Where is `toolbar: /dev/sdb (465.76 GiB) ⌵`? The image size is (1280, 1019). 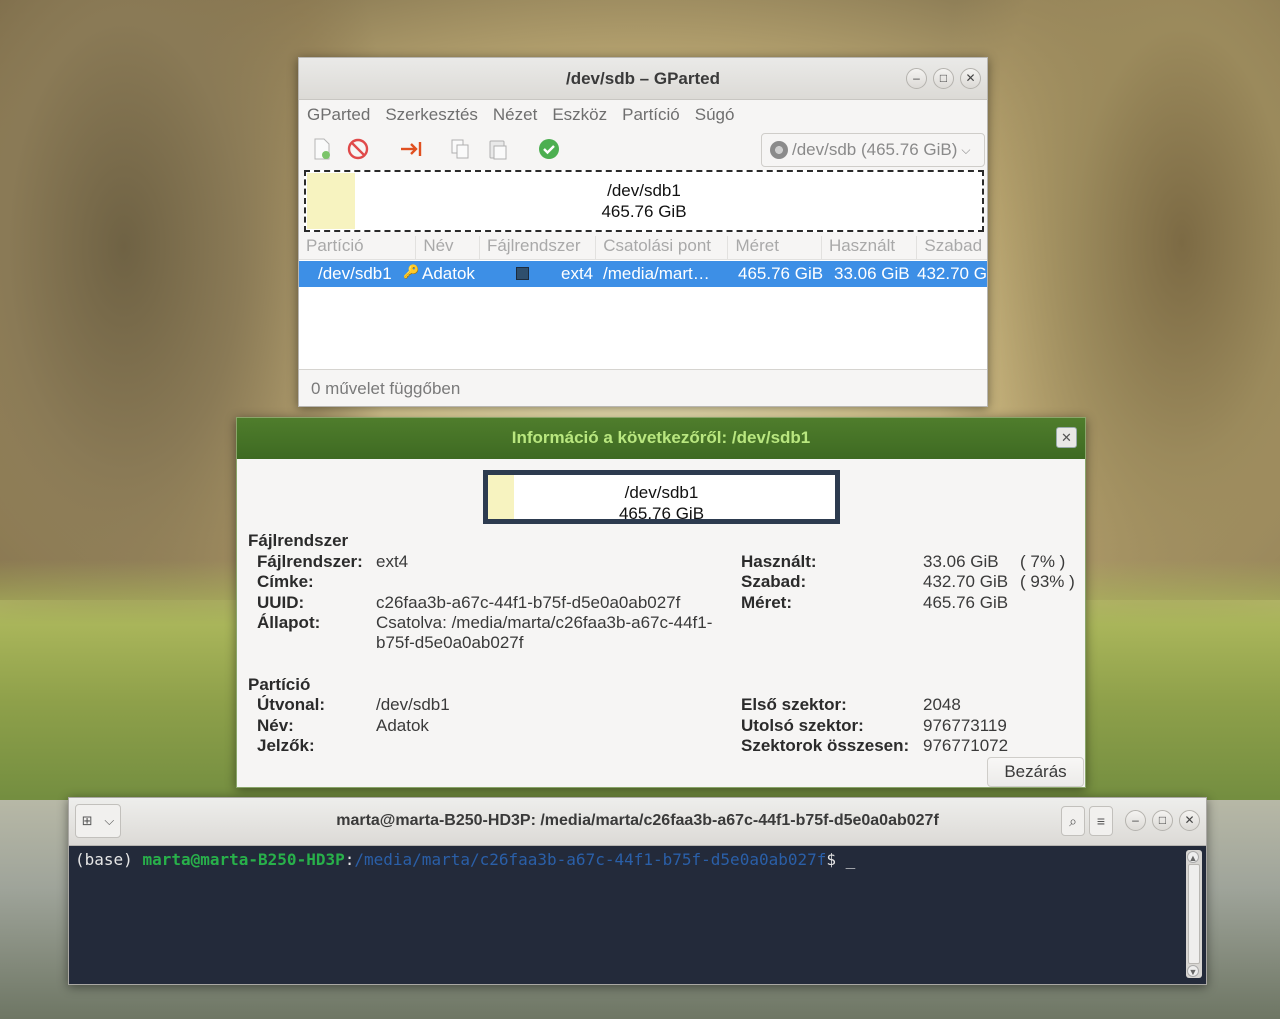
toolbar: /dev/sdb (465.76 GiB) ⌵ is located at coordinates (643, 149).